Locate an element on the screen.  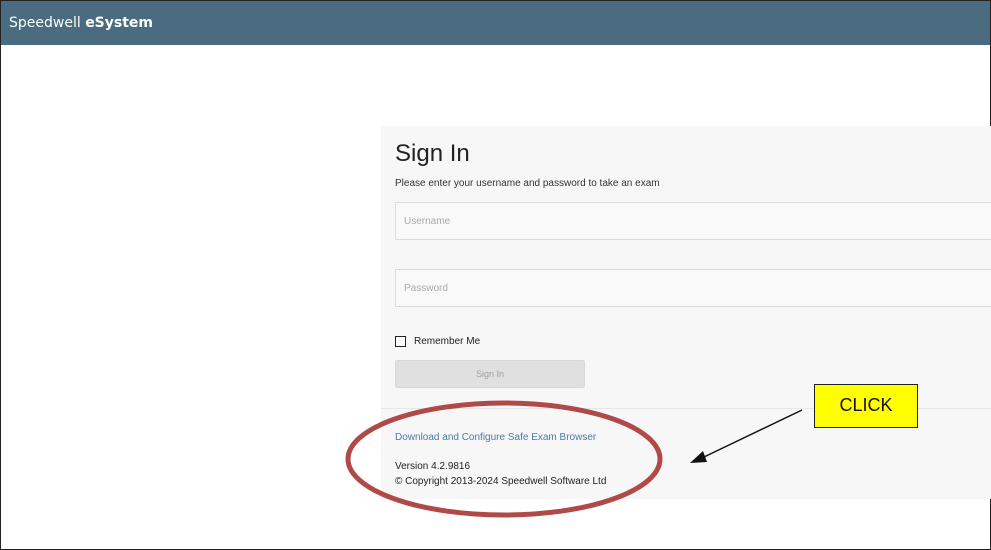
remember-me-label: Remember Me is located at coordinates (447, 341).